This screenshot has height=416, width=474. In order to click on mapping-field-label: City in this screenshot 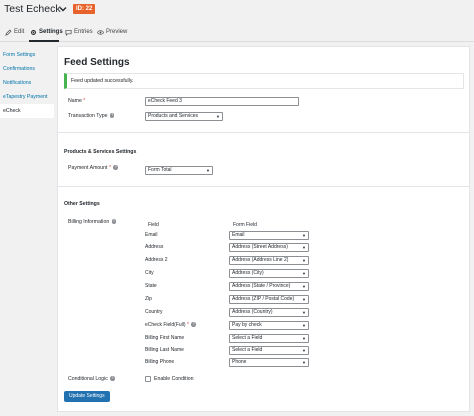, I will do `click(149, 273)`.